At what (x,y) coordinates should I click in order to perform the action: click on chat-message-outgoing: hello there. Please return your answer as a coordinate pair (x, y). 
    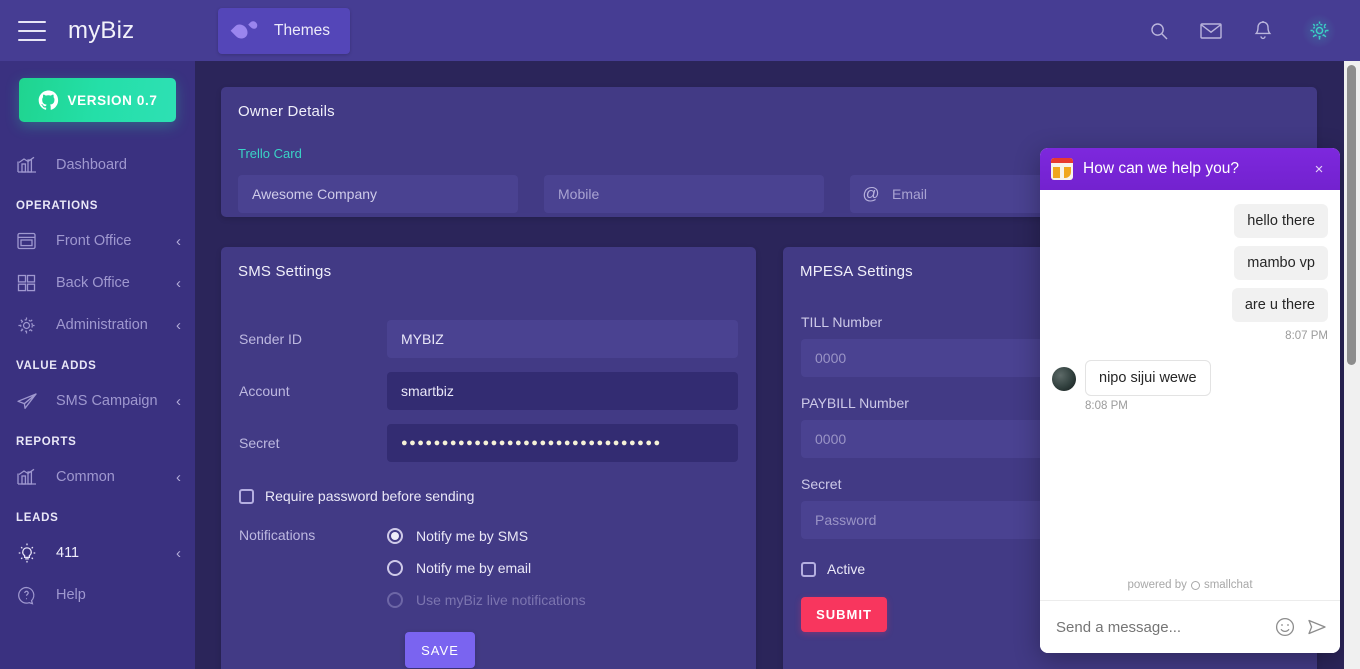
    Looking at the image, I should click on (1281, 221).